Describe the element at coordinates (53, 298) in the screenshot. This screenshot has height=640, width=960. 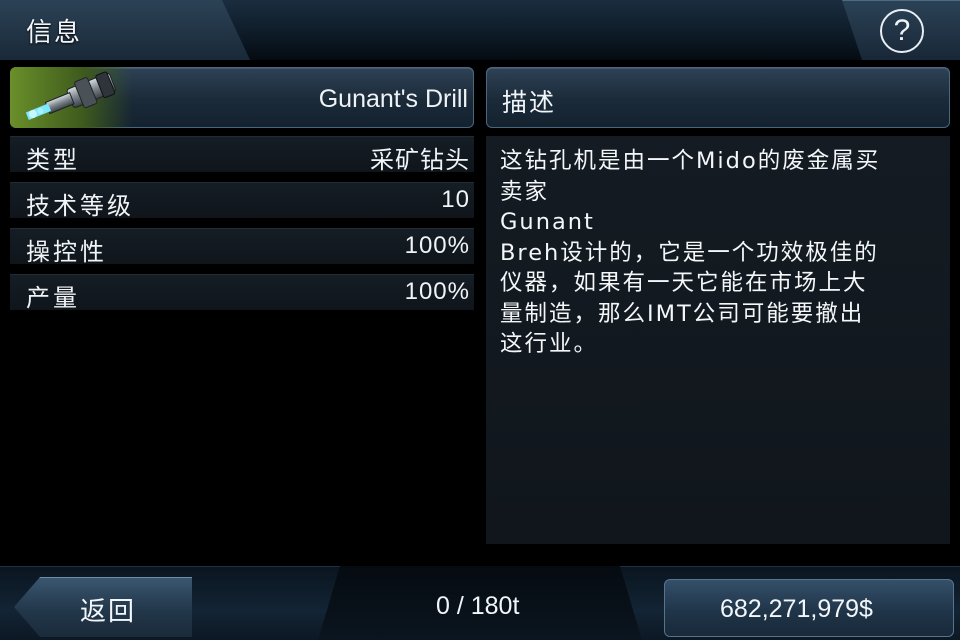
I see `stat-label: 产量` at that location.